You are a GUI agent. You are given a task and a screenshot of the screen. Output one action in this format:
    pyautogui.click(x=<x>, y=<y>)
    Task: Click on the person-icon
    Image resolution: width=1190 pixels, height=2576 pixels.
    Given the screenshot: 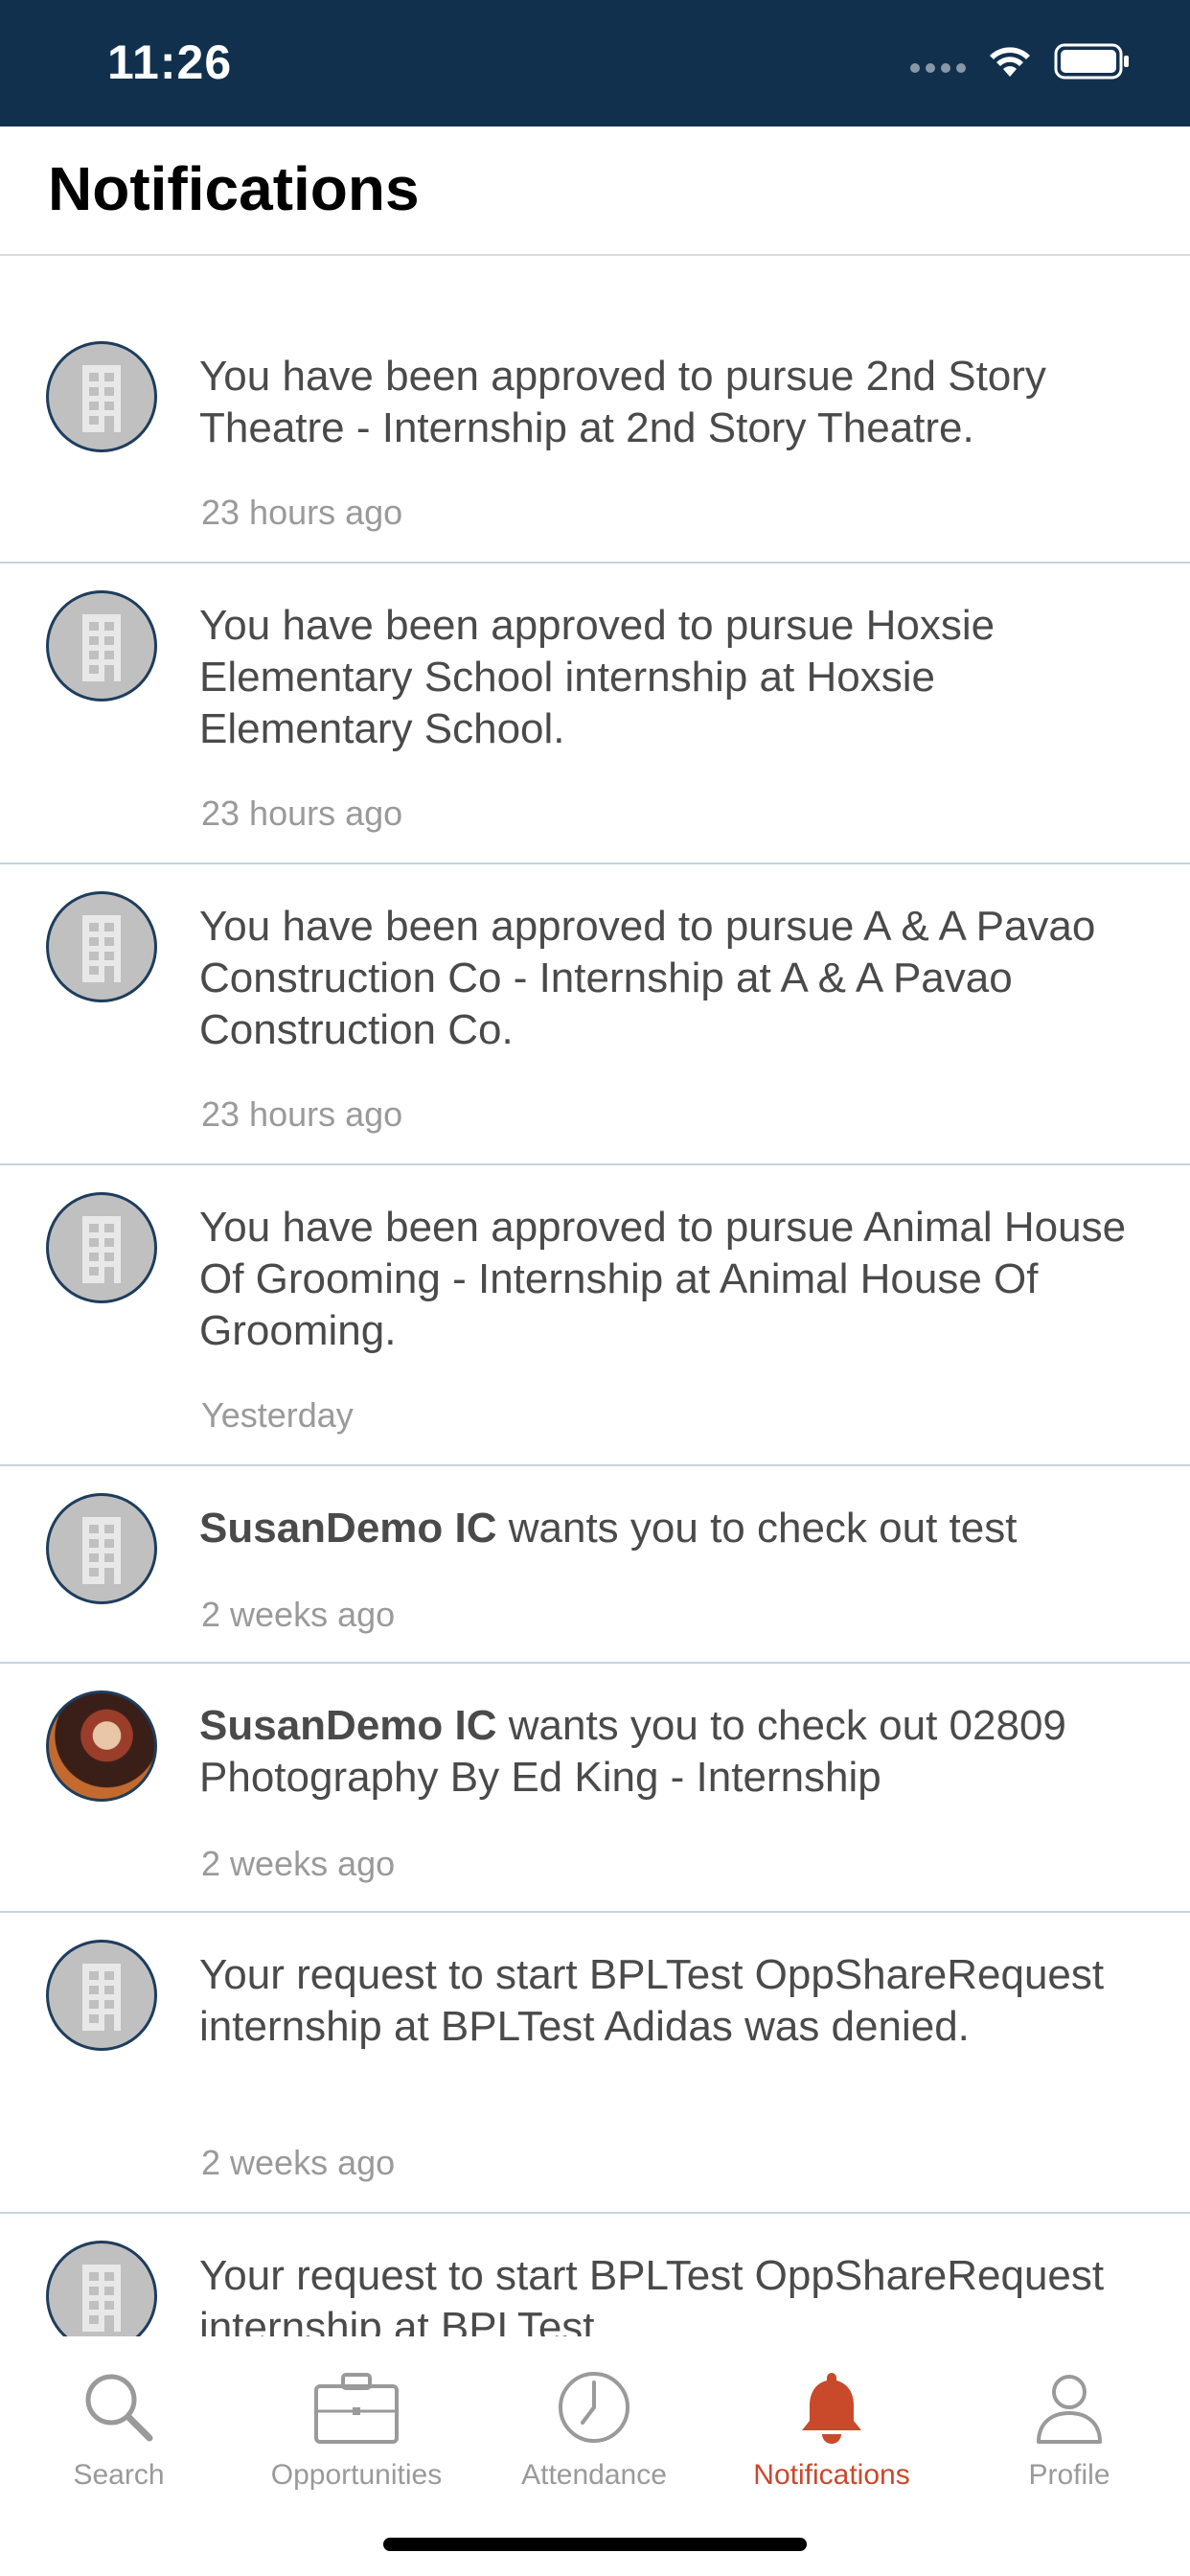 What is the action you would take?
    pyautogui.click(x=1069, y=2400)
    